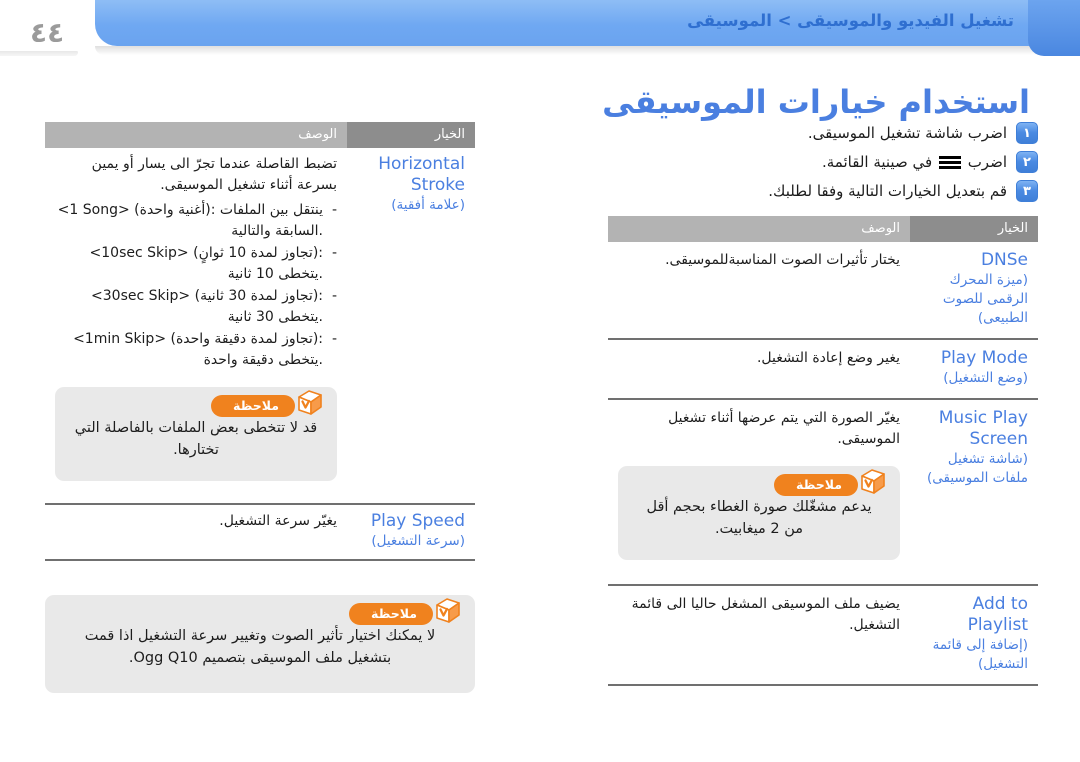  Describe the element at coordinates (196, 532) in the screenshot. I see `table-cell-description: يغيّر سرعة التشغيل.` at that location.